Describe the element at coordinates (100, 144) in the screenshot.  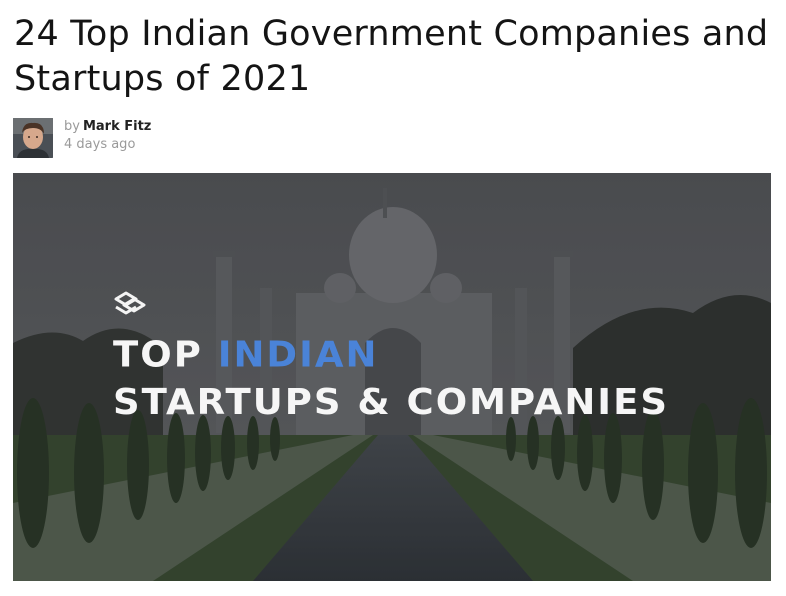
I see `published-time: 4 days ago` at that location.